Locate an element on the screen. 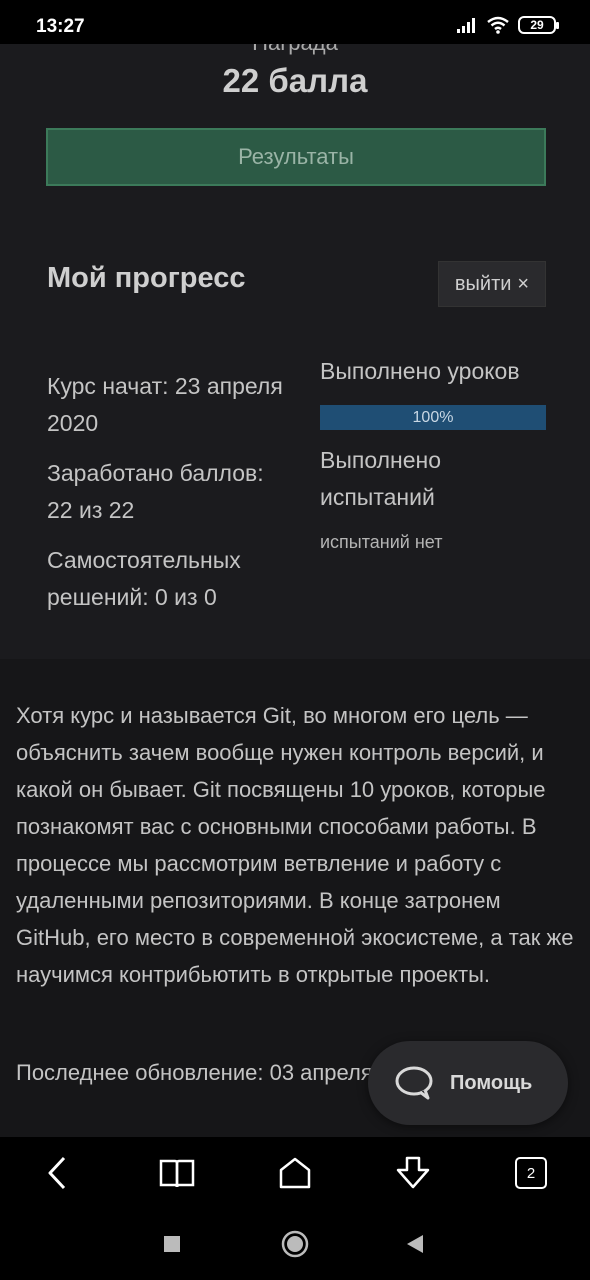  chevron-left-icon is located at coordinates (57, 1173).